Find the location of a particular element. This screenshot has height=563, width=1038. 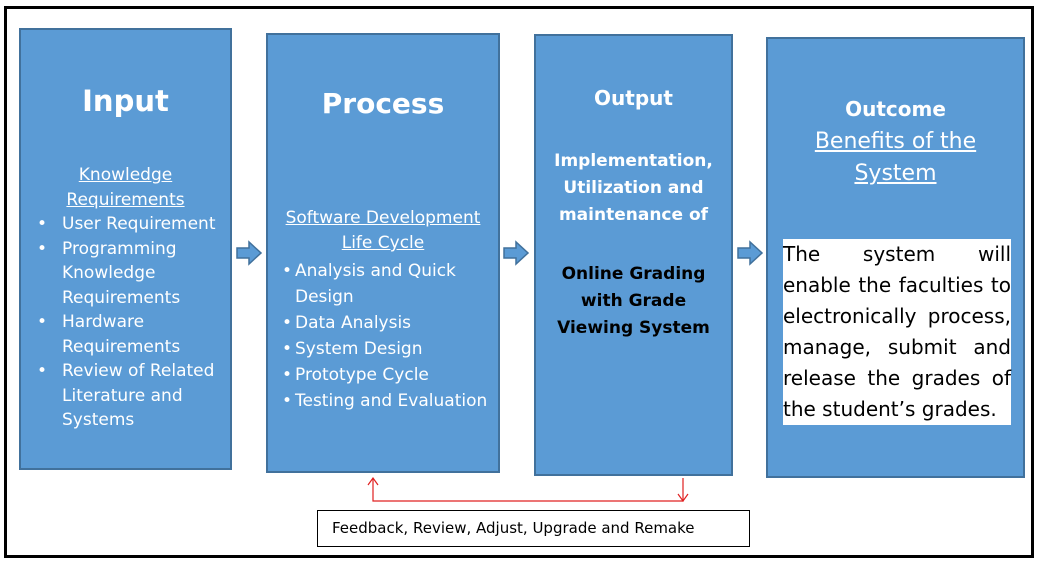

bullet-item: • Data Analysis is located at coordinates (389, 323).